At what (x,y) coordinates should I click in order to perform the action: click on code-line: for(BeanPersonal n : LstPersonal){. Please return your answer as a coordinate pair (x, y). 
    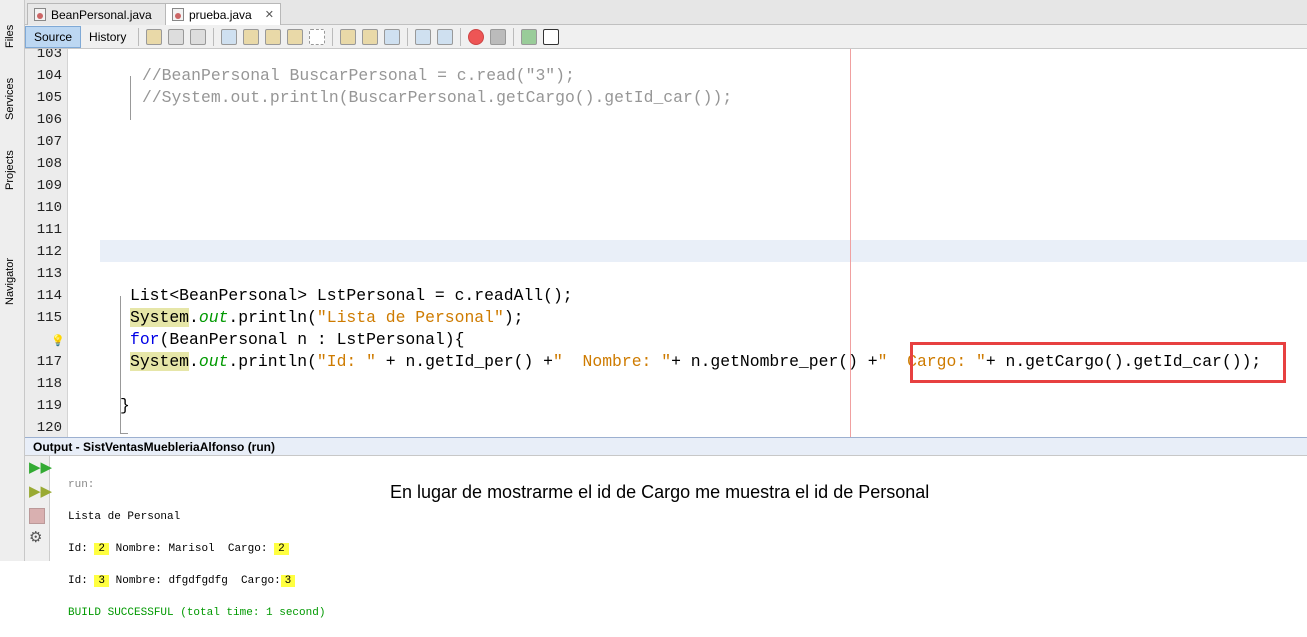
    Looking at the image, I should click on (297, 340).